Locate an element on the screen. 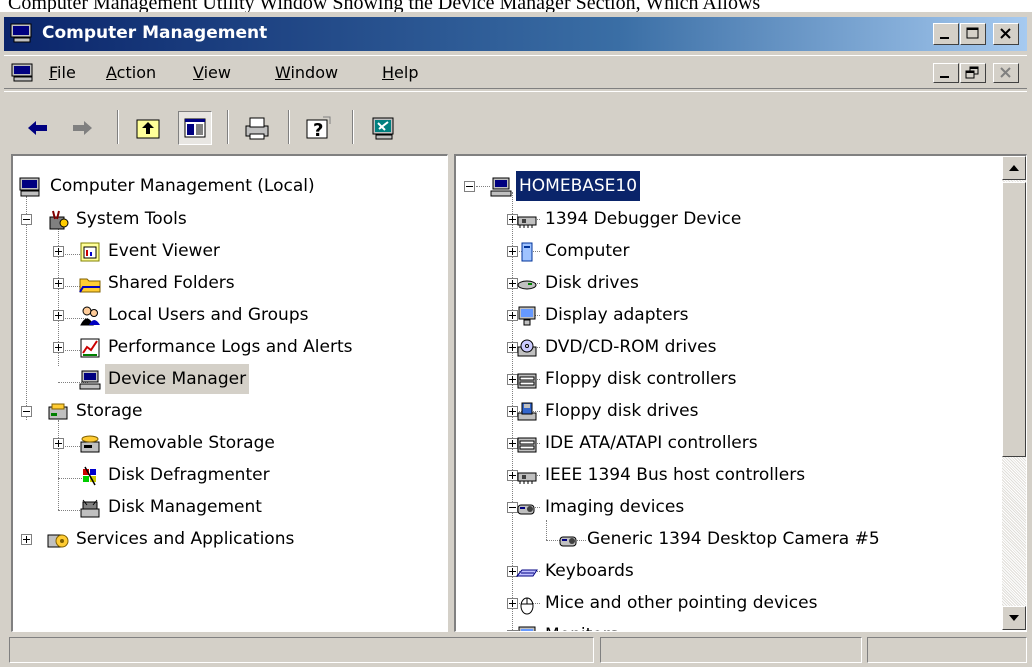 This screenshot has height=667, width=1032. close-button is located at coordinates (1006, 34).